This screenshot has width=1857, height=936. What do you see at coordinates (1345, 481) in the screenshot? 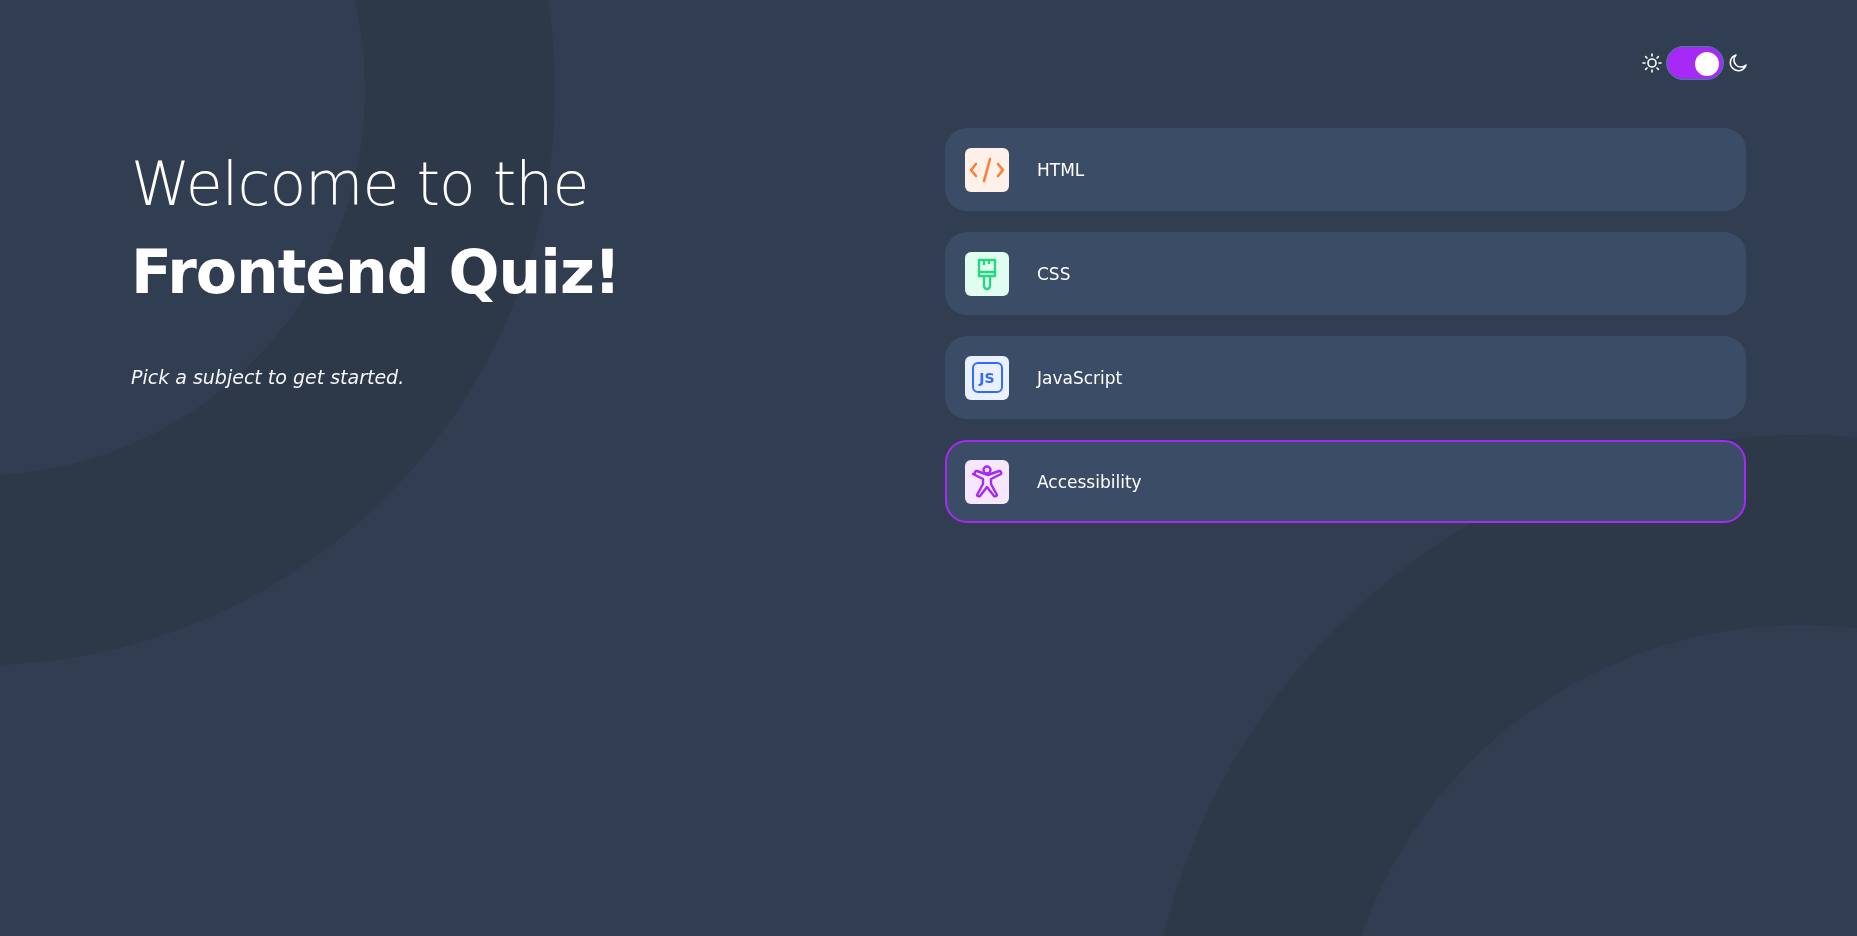
I see `subject-option: Accessibility` at bounding box center [1345, 481].